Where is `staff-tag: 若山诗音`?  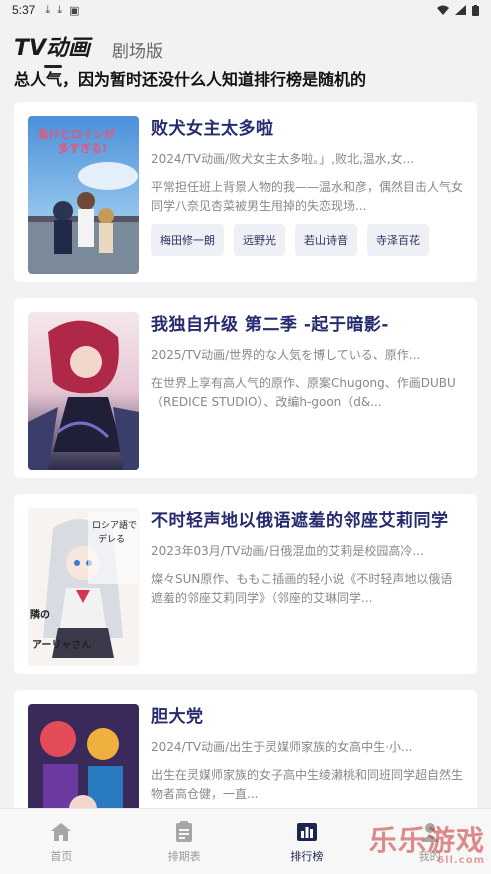
staff-tag: 若山诗音 is located at coordinates (326, 240).